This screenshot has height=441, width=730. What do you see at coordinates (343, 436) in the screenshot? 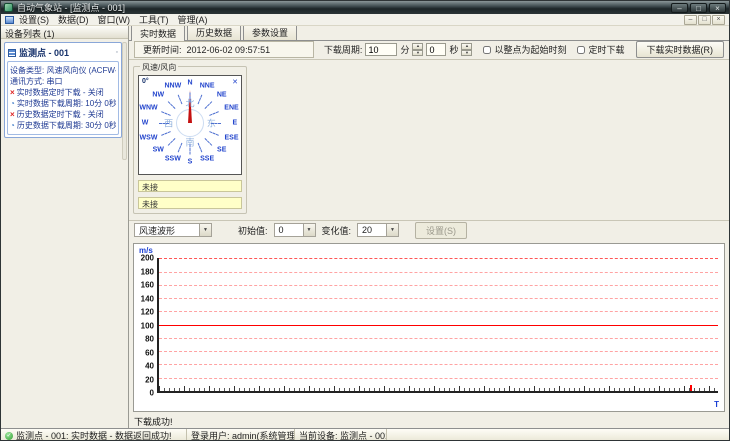
I see `current-device-text: 当前设备: 监测点 - 001` at bounding box center [343, 436].